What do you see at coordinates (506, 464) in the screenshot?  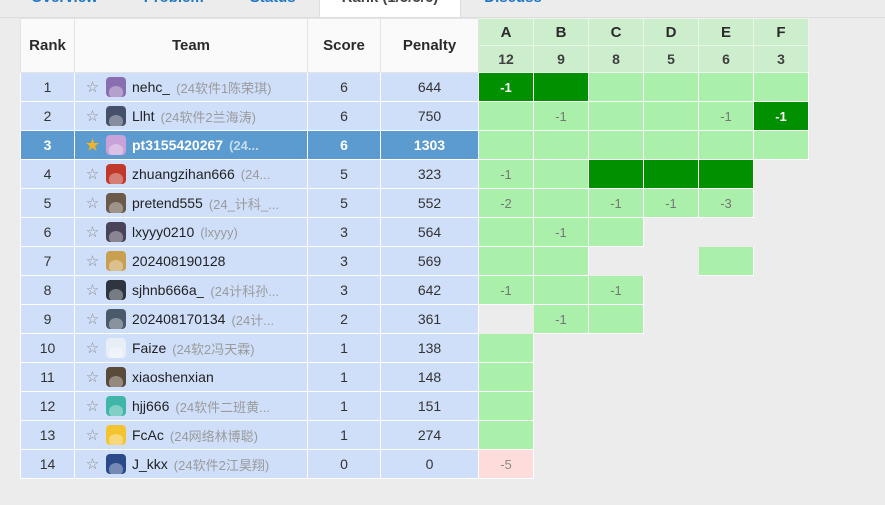 I see `problem-cell-A: -5` at bounding box center [506, 464].